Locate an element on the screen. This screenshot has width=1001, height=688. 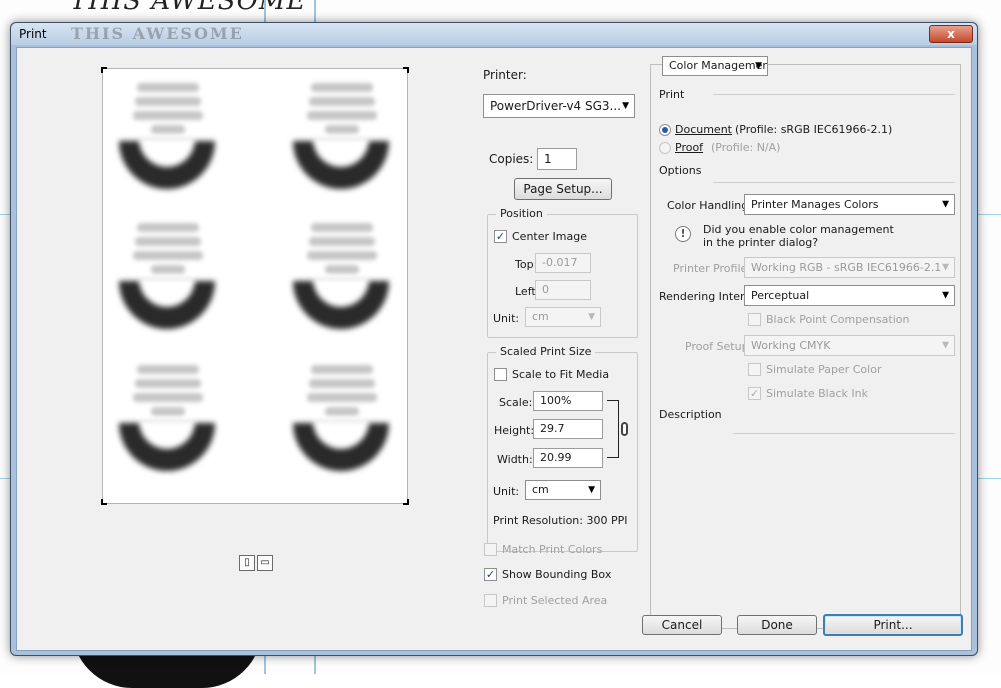
simulate-black-ink-checkbox: ✓ is located at coordinates (754, 393).